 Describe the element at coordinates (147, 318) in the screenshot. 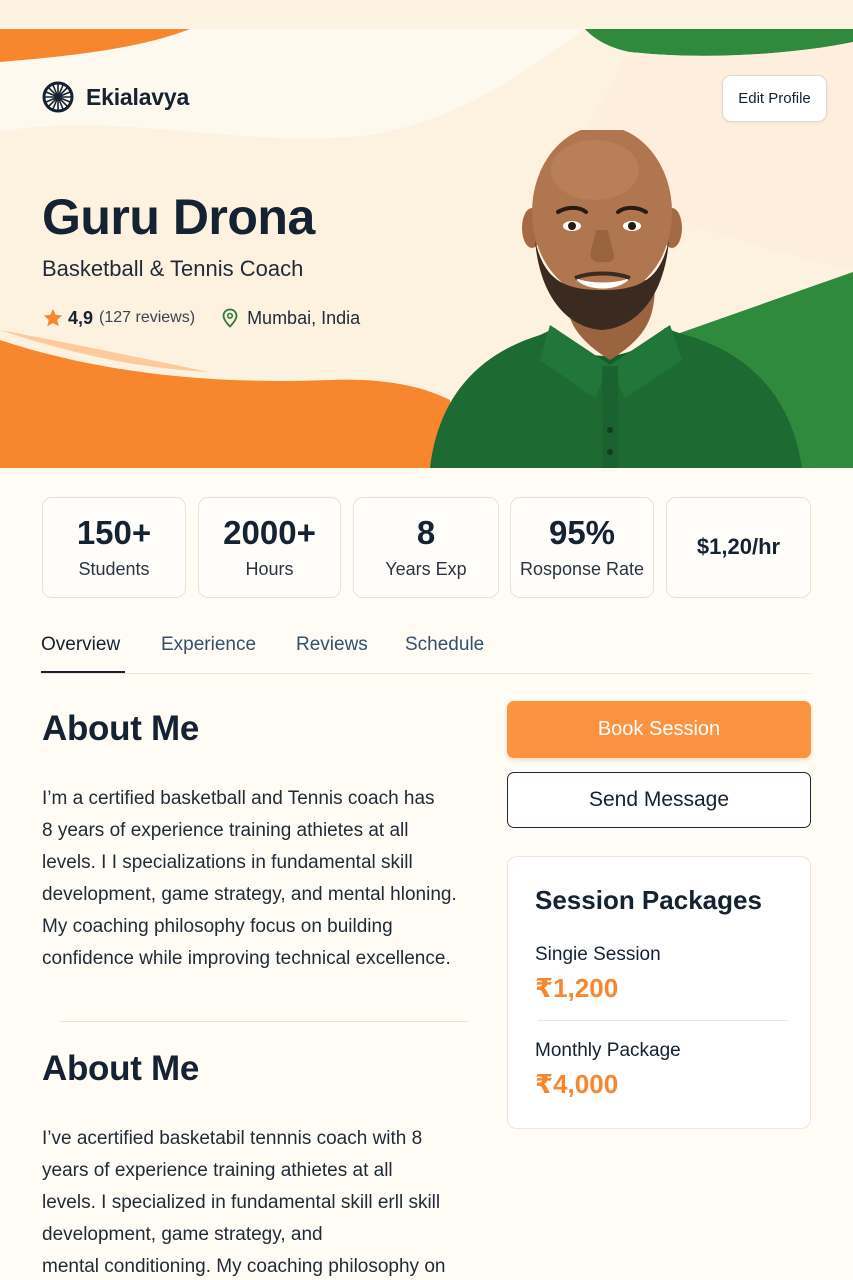

I see `reviews-count: (127 reviews)` at that location.